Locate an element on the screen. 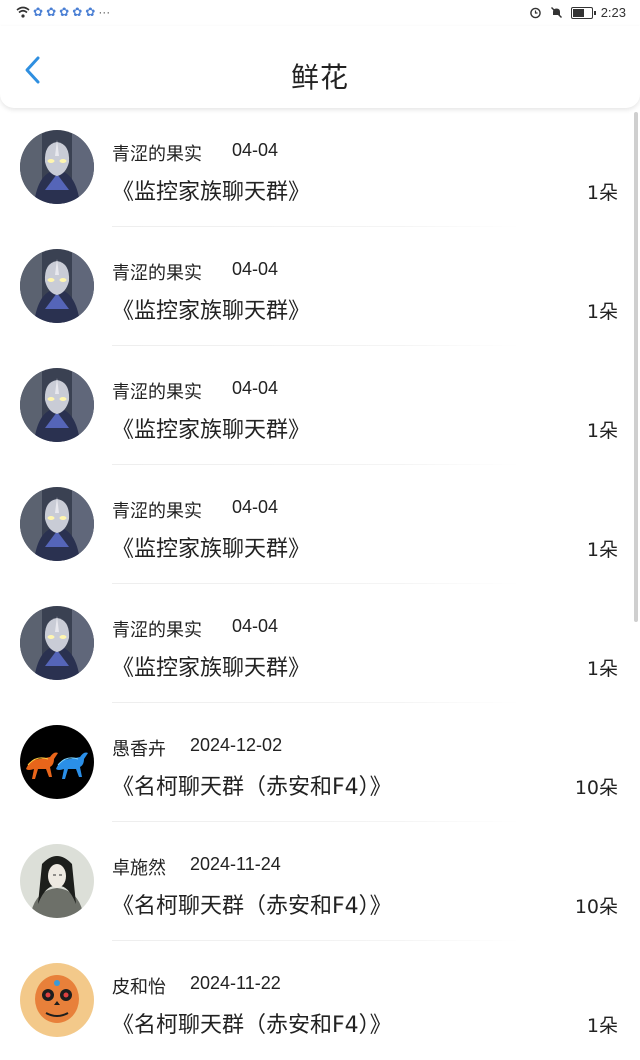 This screenshot has height=1060, width=640. sender-name: 愚香卉 is located at coordinates (139, 749).